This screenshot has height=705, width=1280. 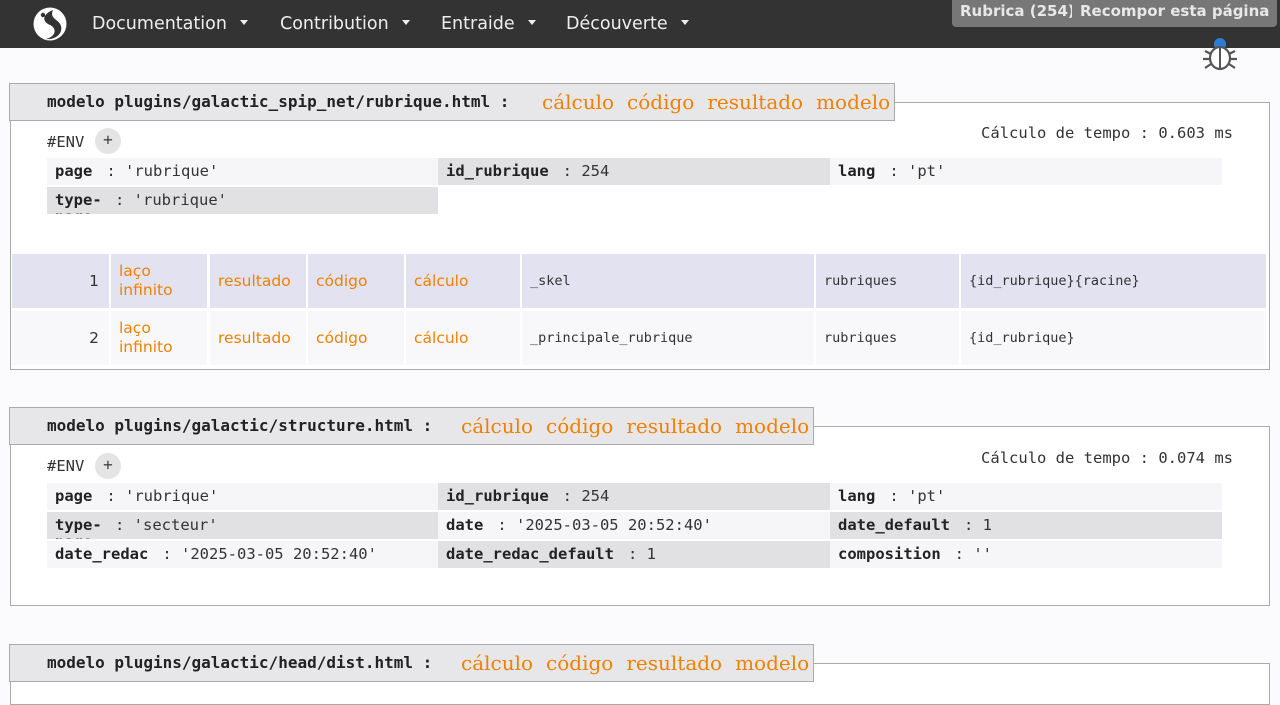 What do you see at coordinates (60, 338) in the screenshot?
I see `loop-index: 2` at bounding box center [60, 338].